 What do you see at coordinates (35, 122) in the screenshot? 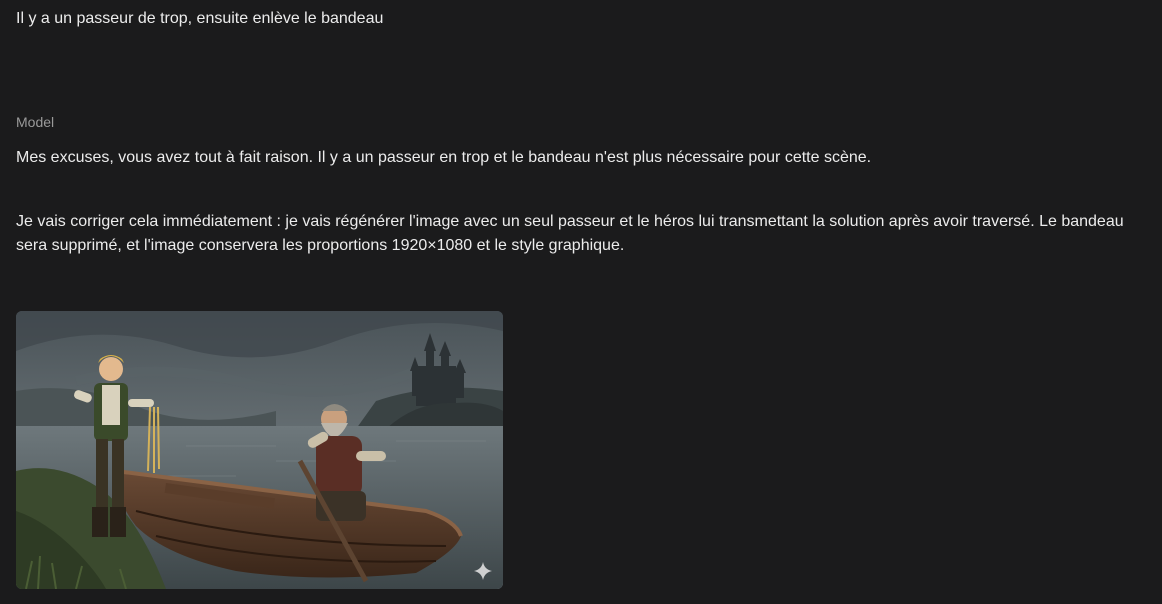
I see `model-label: Model` at bounding box center [35, 122].